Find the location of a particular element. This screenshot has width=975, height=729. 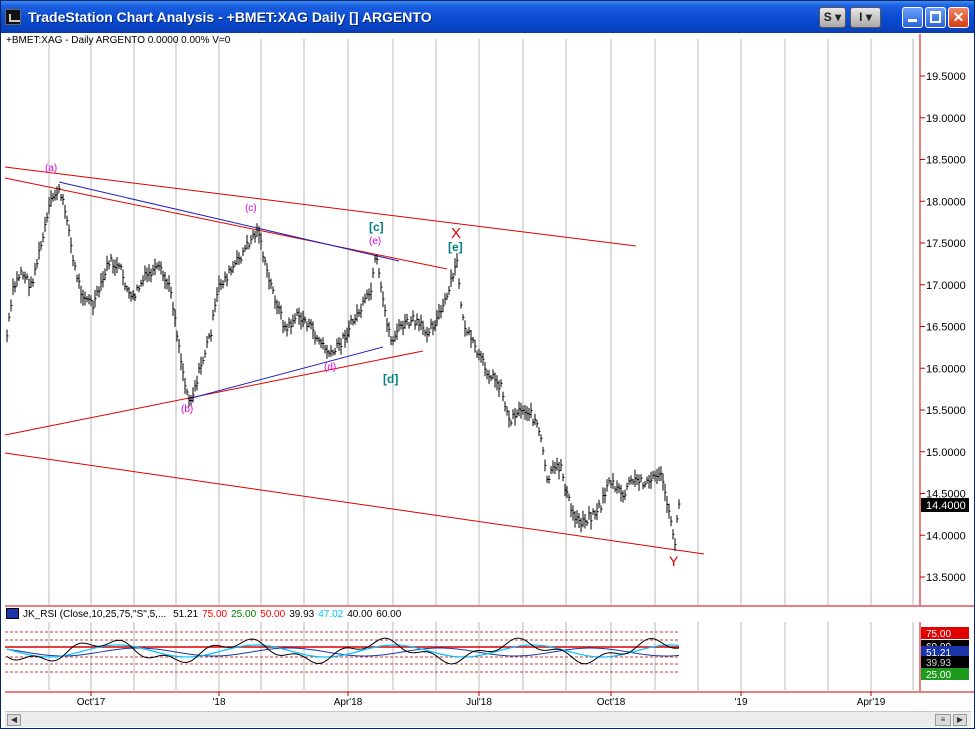

price-axis-label: 16.0000 is located at coordinates (946, 369).